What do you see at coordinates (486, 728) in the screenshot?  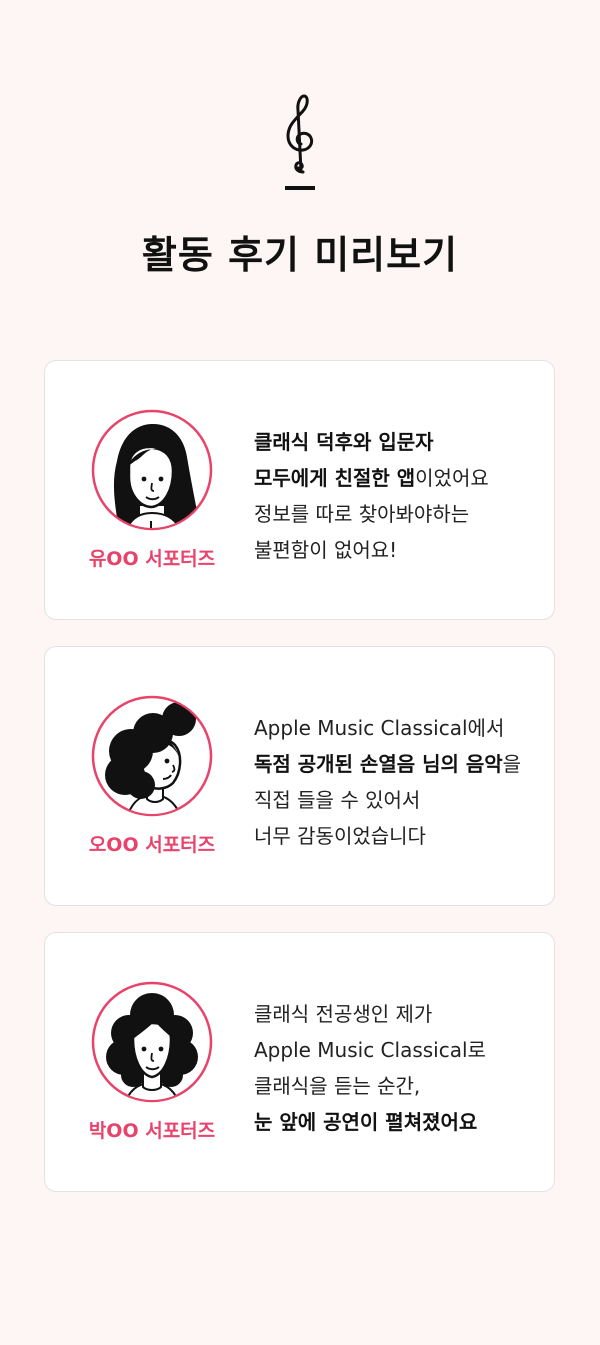 I see `review-text-segment: 에서` at bounding box center [486, 728].